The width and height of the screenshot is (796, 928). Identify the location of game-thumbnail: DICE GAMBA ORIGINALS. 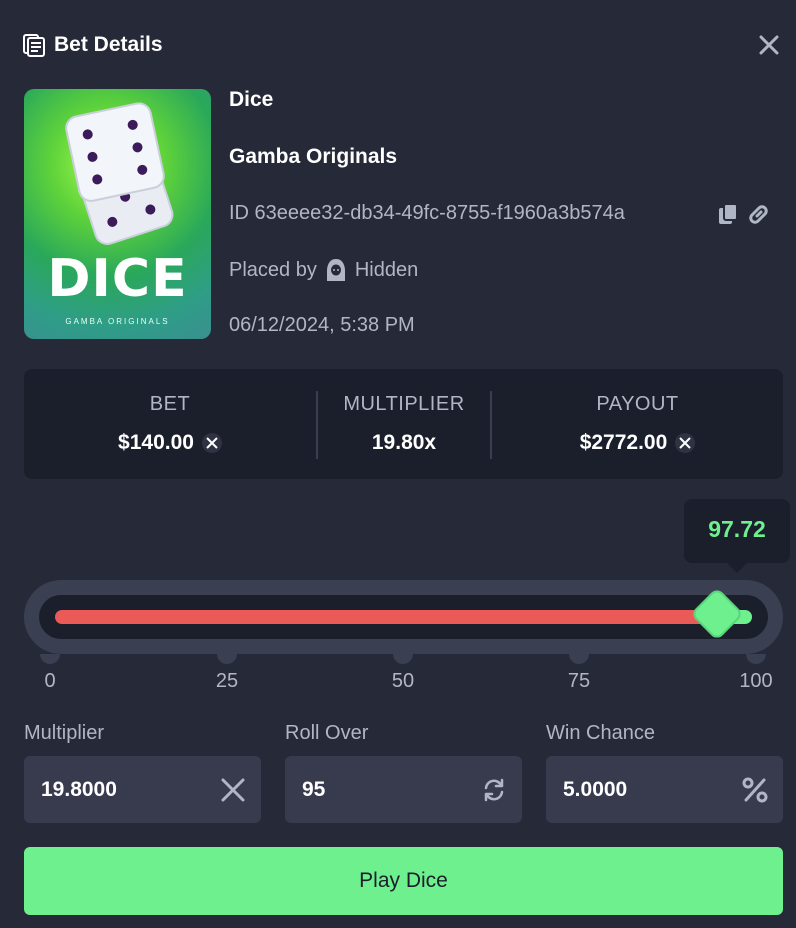
(117, 214).